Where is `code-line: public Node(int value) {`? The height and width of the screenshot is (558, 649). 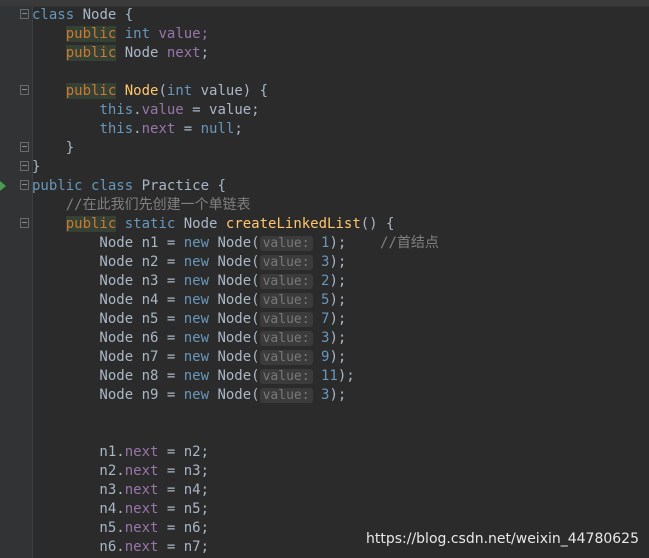 code-line: public Node(int value) { is located at coordinates (150, 91).